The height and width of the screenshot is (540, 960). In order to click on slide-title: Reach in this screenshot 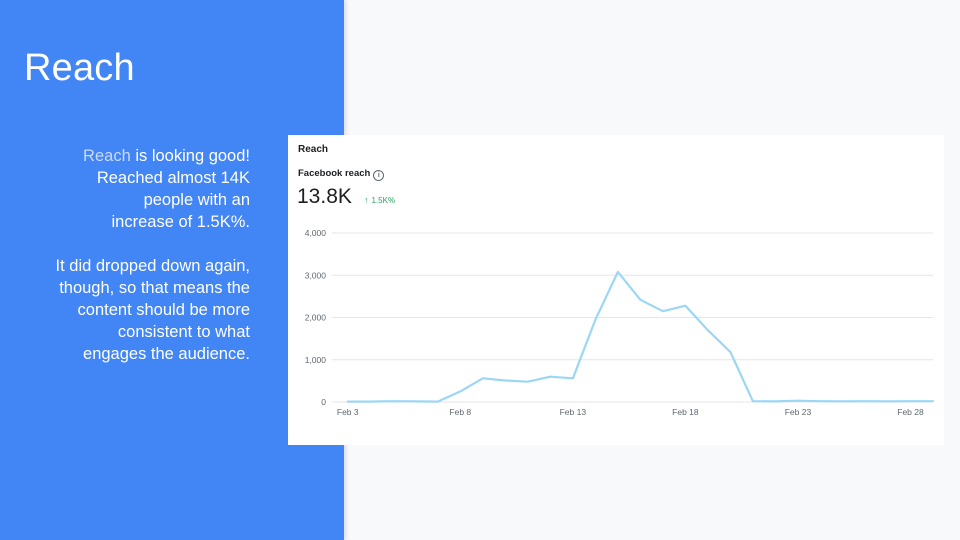, I will do `click(79, 68)`.